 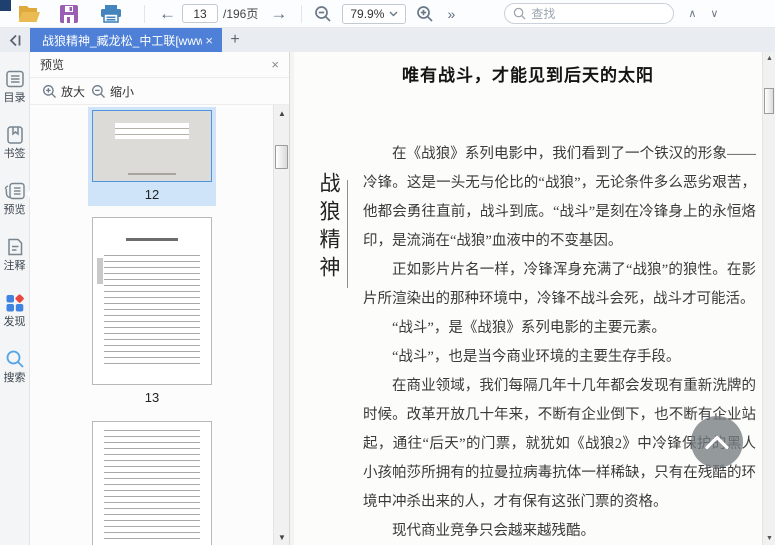 What do you see at coordinates (387, 40) in the screenshot?
I see `tab-bar: 战狼精神_臧龙松_中工联[www.j × +` at bounding box center [387, 40].